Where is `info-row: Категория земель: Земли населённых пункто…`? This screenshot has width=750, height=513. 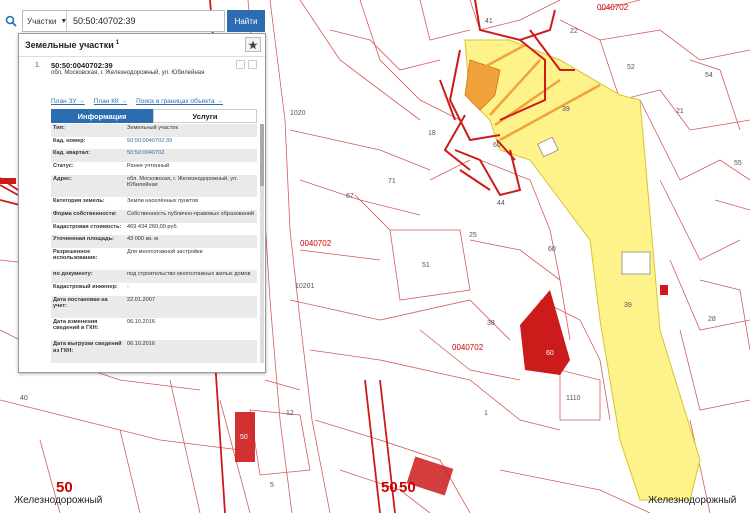
info-row: Категория земель: Земли населённых пункто… is located at coordinates (154, 203).